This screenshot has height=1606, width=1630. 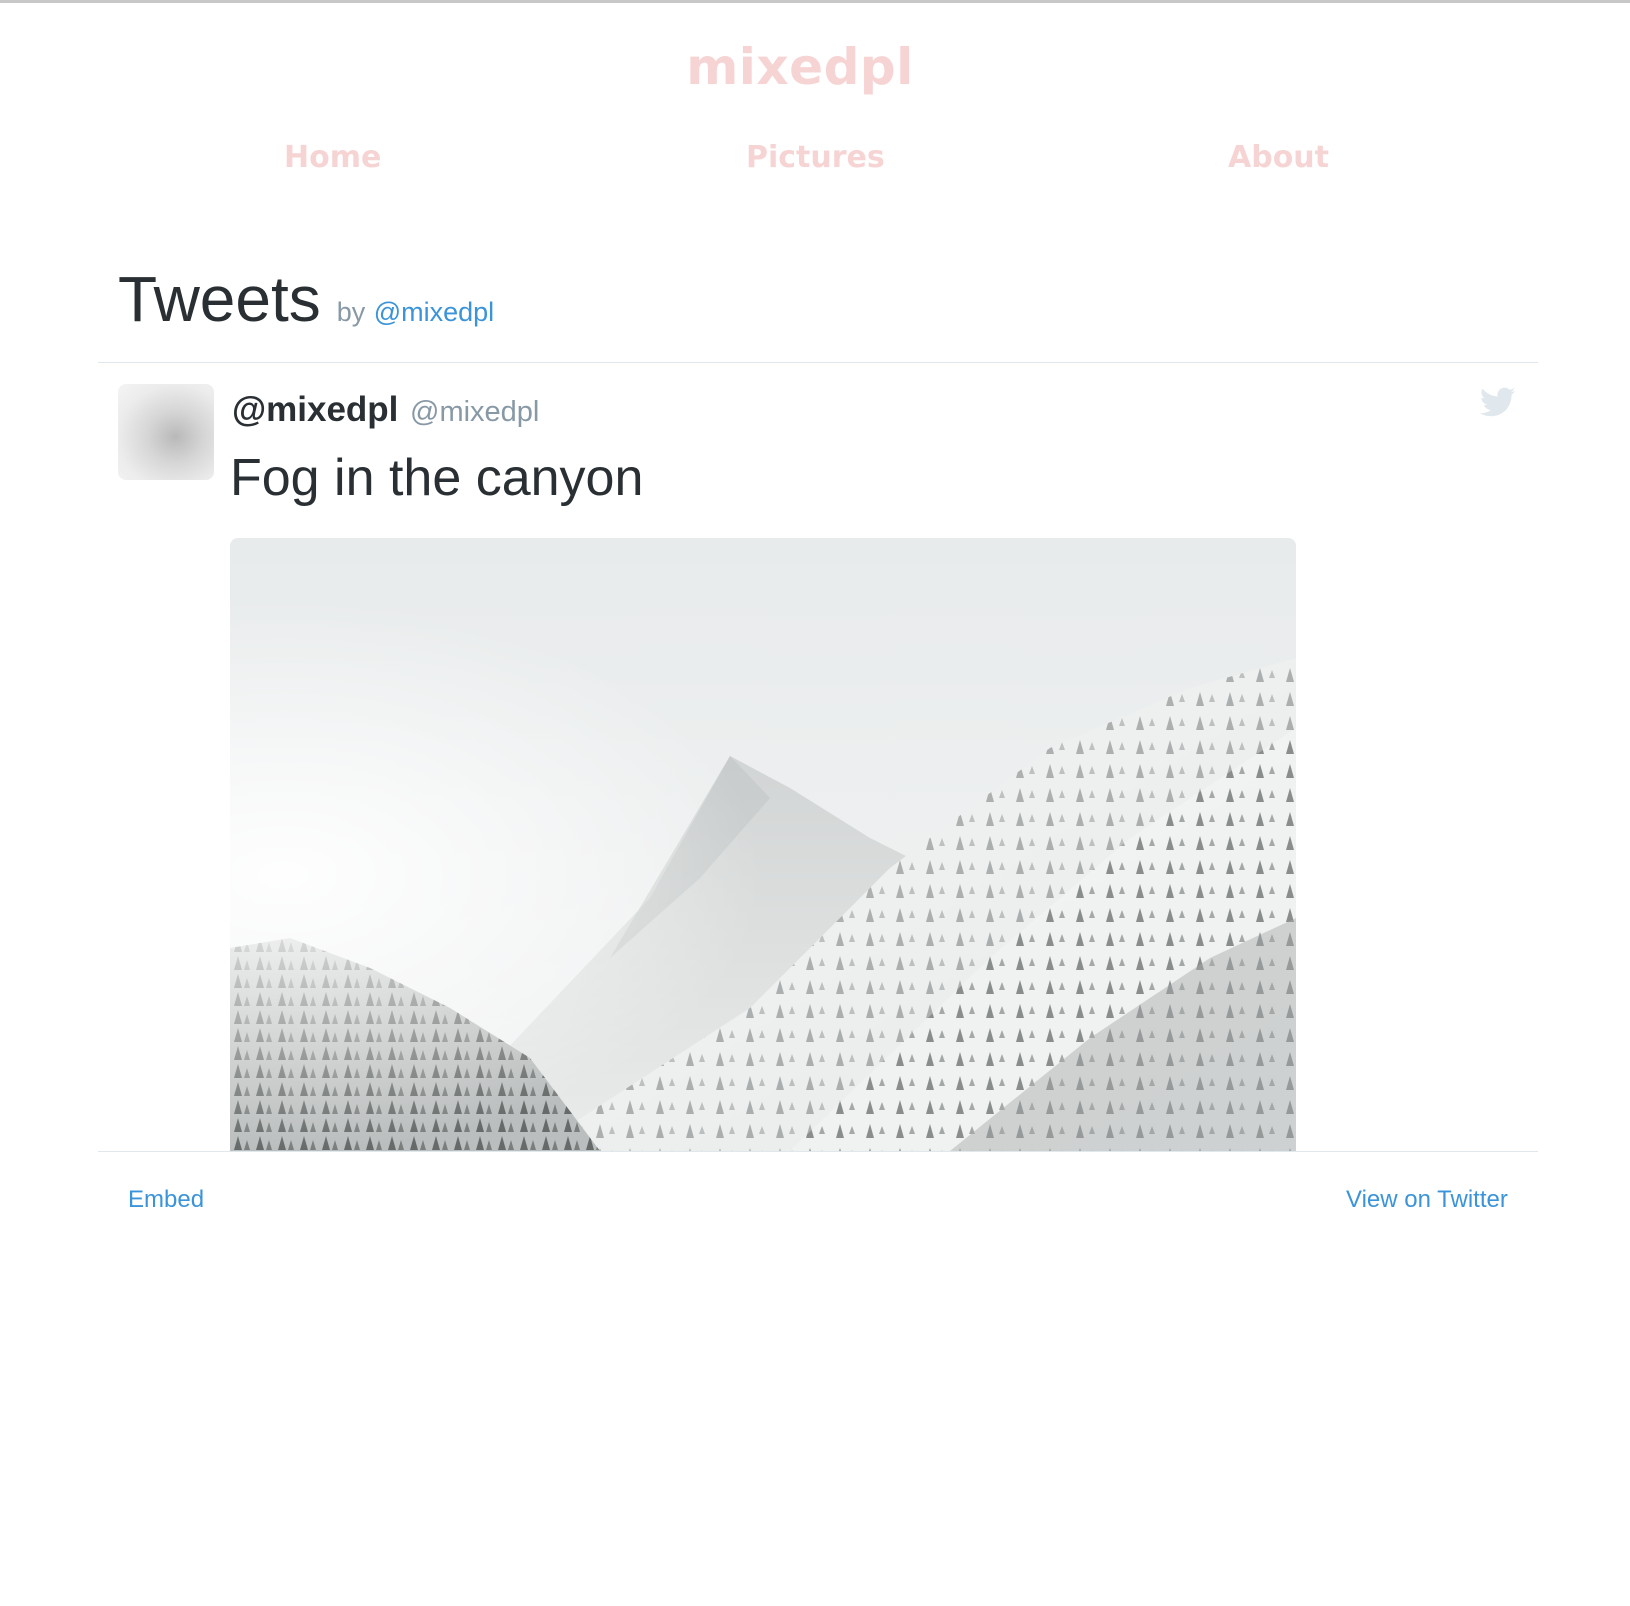 I want to click on footer-divider, so click(x=818, y=1151).